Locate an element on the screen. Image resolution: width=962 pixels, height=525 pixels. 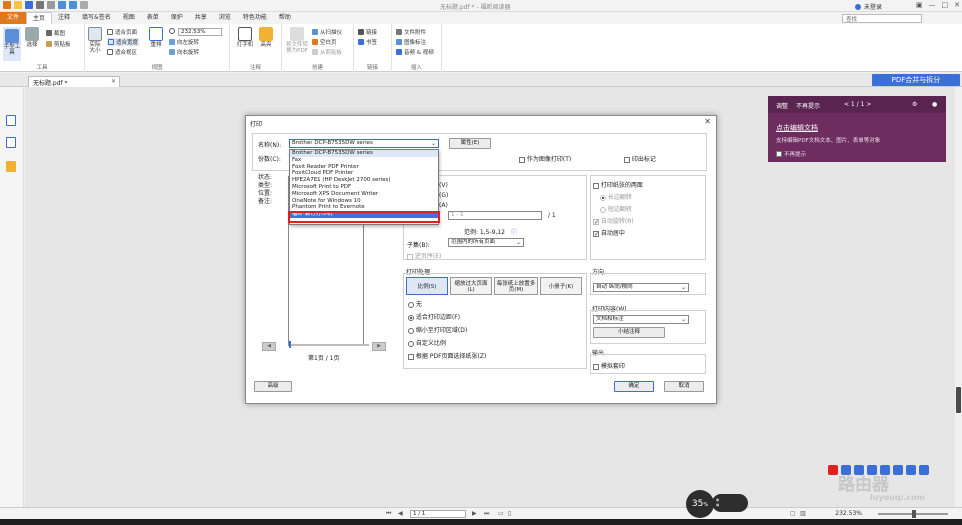
link-button: 链接 is located at coordinates (367, 32).